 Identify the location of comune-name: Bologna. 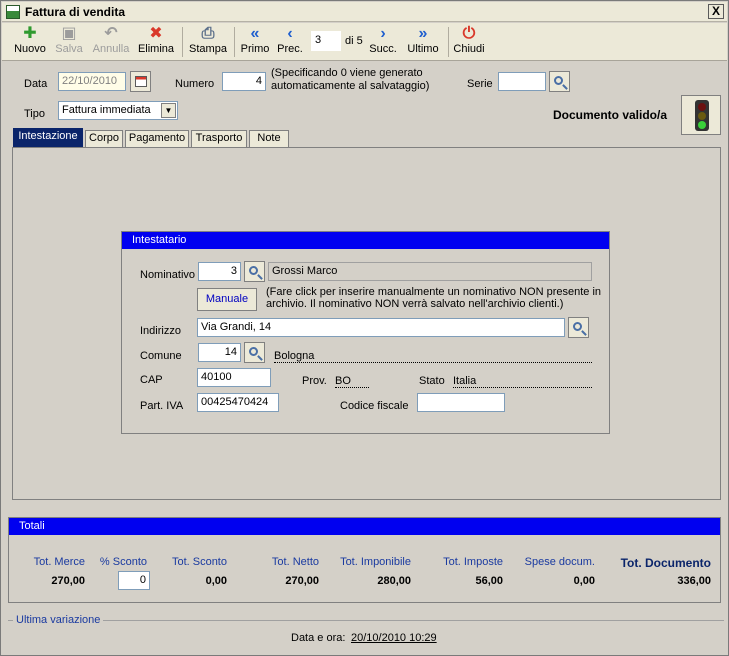
(433, 356).